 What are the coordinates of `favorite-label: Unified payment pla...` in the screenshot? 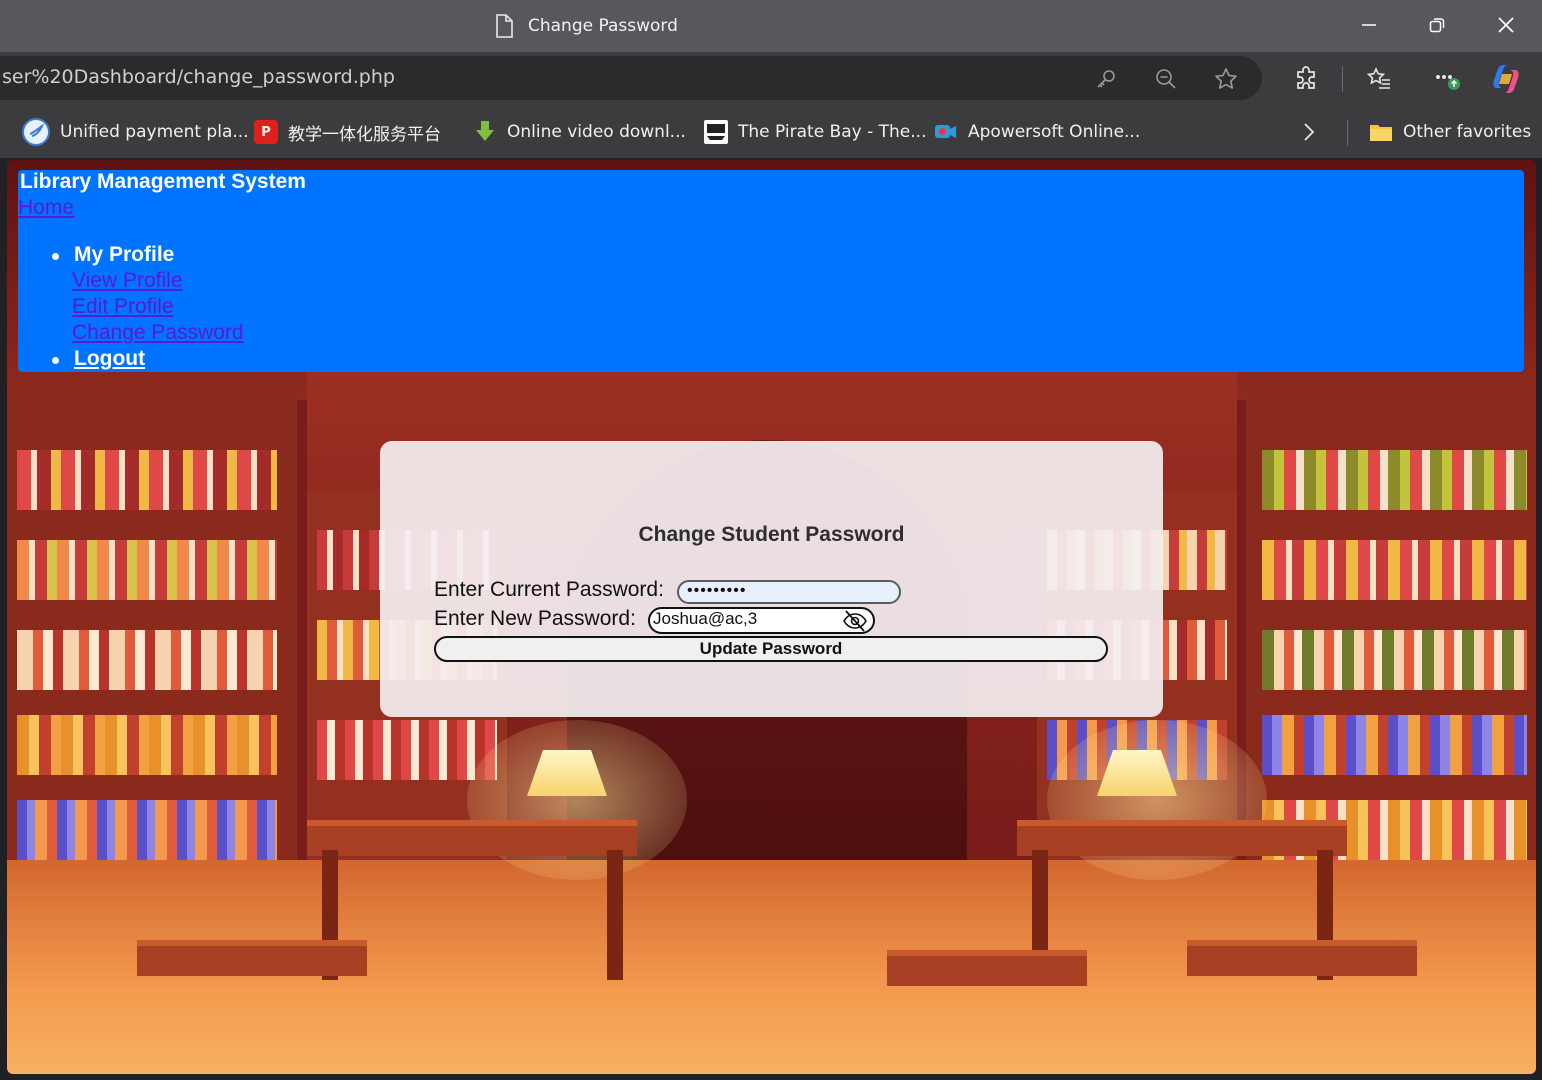 It's located at (154, 132).